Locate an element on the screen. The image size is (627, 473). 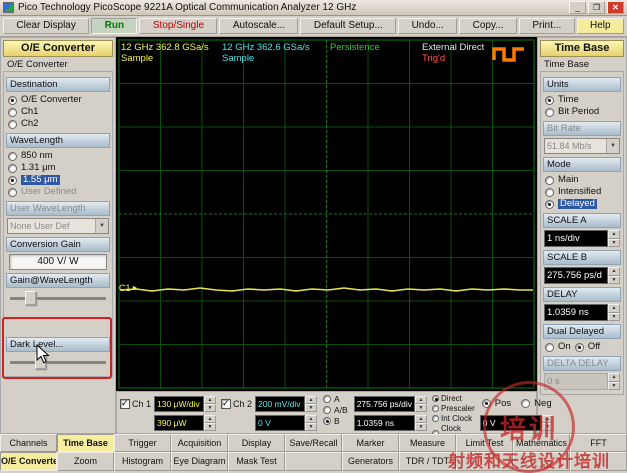
menu-eye-diagram: Eye Diagram is located at coordinates (199, 461).